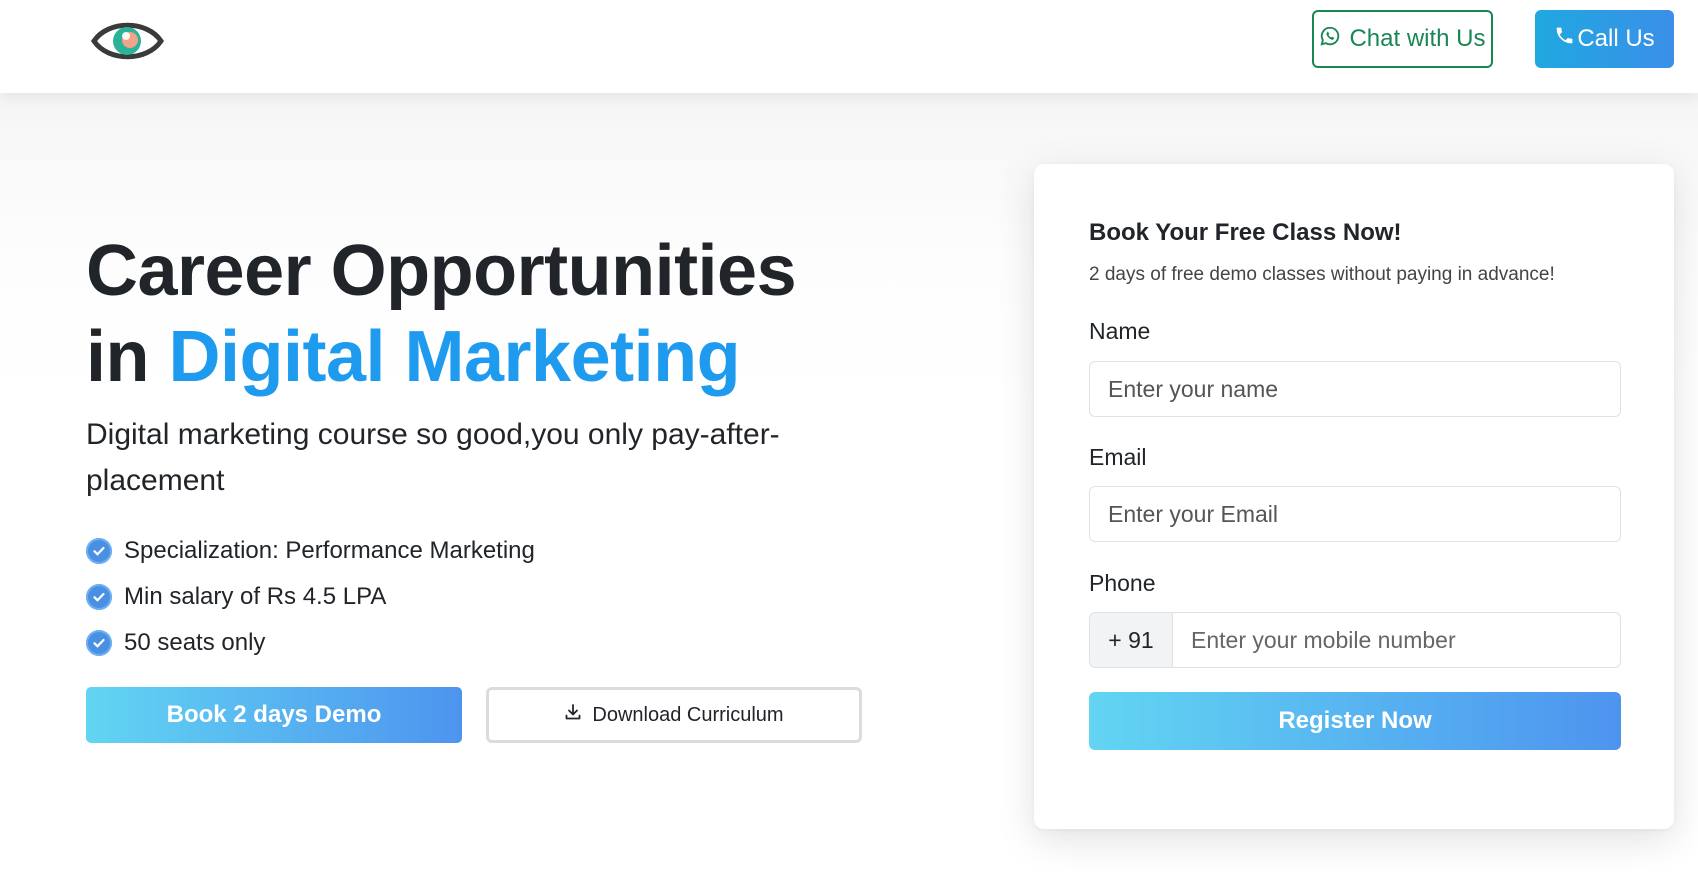 This screenshot has height=881, width=1698. I want to click on name-input, so click(1355, 389).